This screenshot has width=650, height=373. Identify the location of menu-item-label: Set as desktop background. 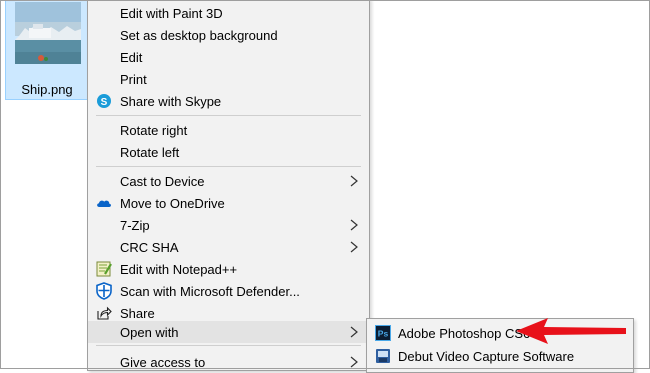
(199, 35).